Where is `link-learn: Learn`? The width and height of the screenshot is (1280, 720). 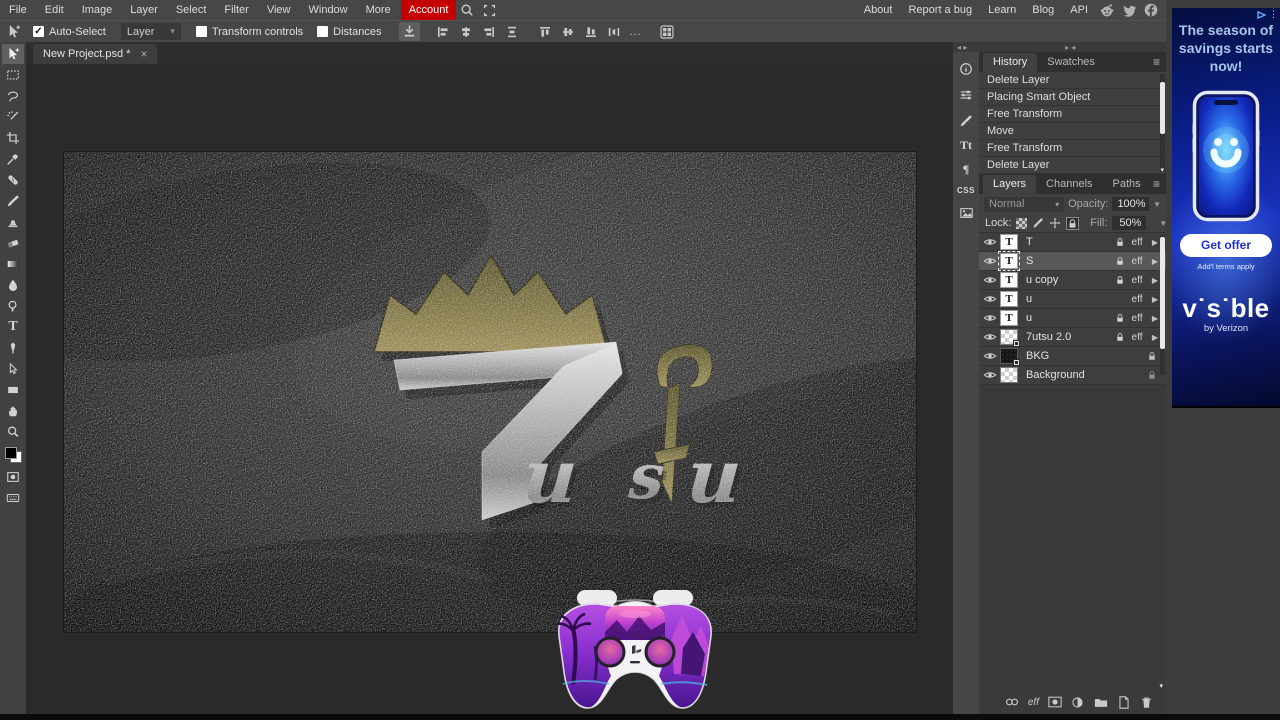
link-learn: Learn is located at coordinates (1002, 10).